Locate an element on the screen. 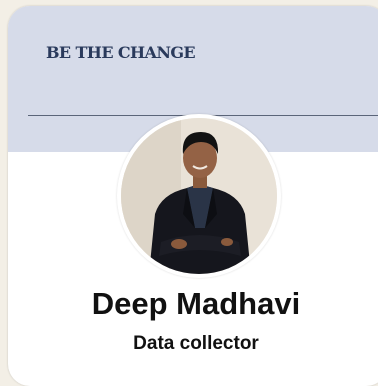 The width and height of the screenshot is (378, 386). profile-role: Data collector is located at coordinates (196, 343).